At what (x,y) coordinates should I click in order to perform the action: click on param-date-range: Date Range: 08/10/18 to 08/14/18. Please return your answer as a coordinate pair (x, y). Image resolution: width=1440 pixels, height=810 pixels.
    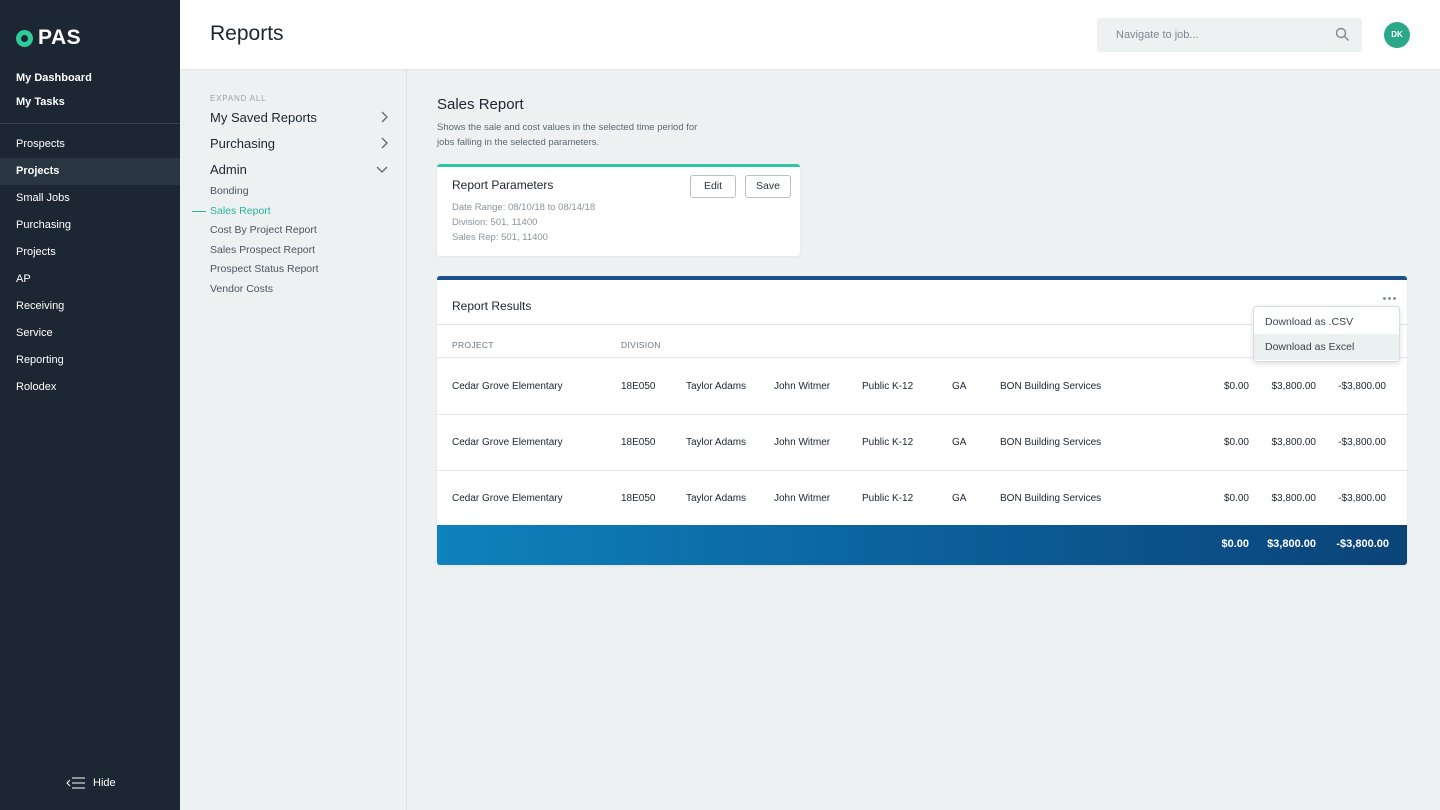
    Looking at the image, I should click on (524, 207).